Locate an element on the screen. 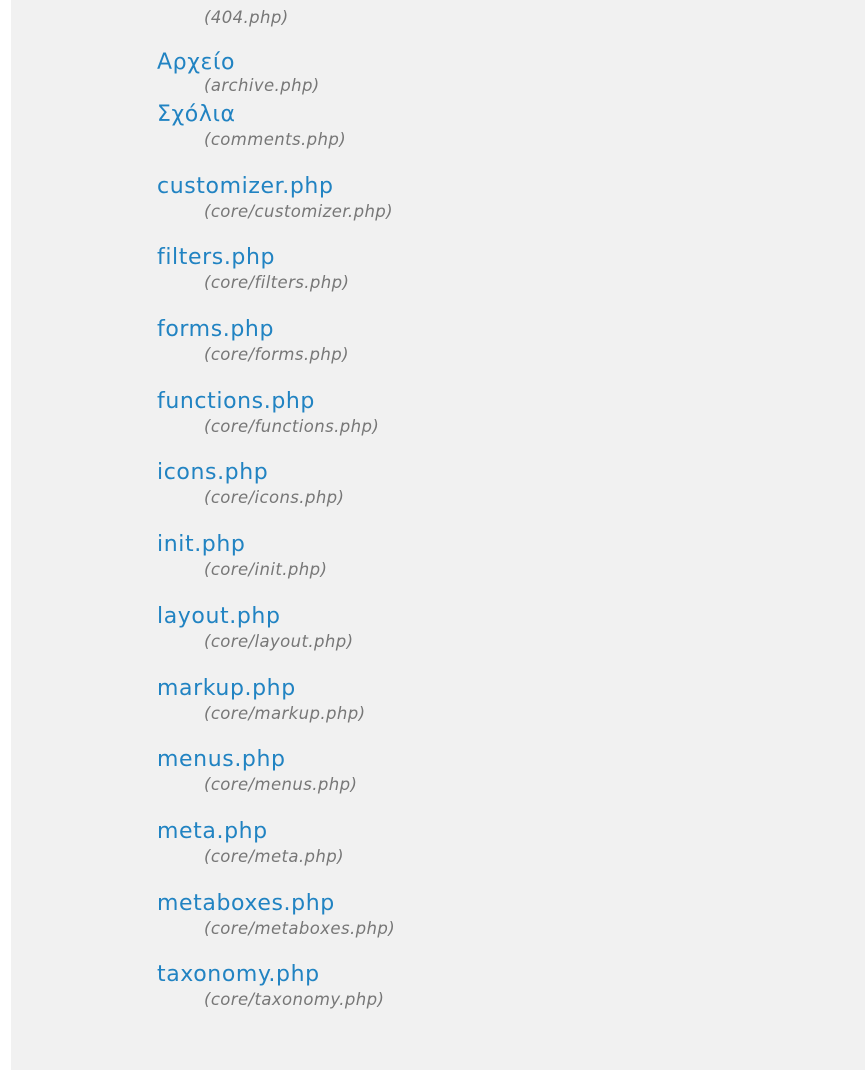 The image size is (865, 1070). file-link-init: init.php is located at coordinates (276, 545).